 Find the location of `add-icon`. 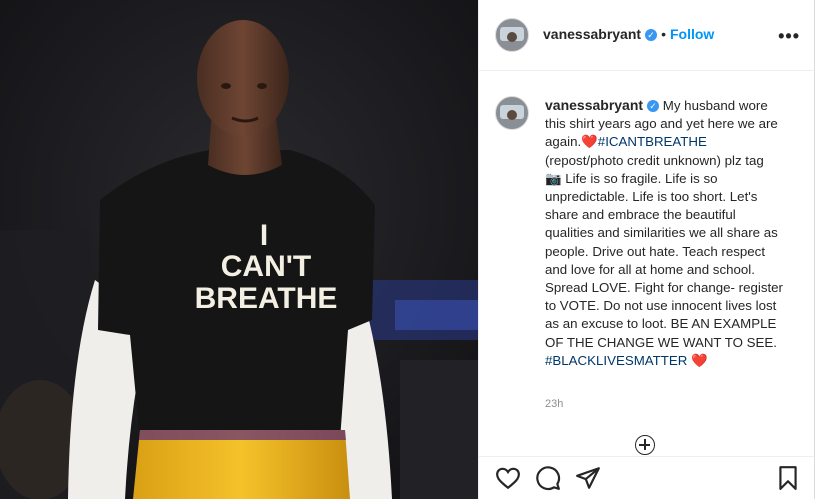

add-icon is located at coordinates (645, 445).